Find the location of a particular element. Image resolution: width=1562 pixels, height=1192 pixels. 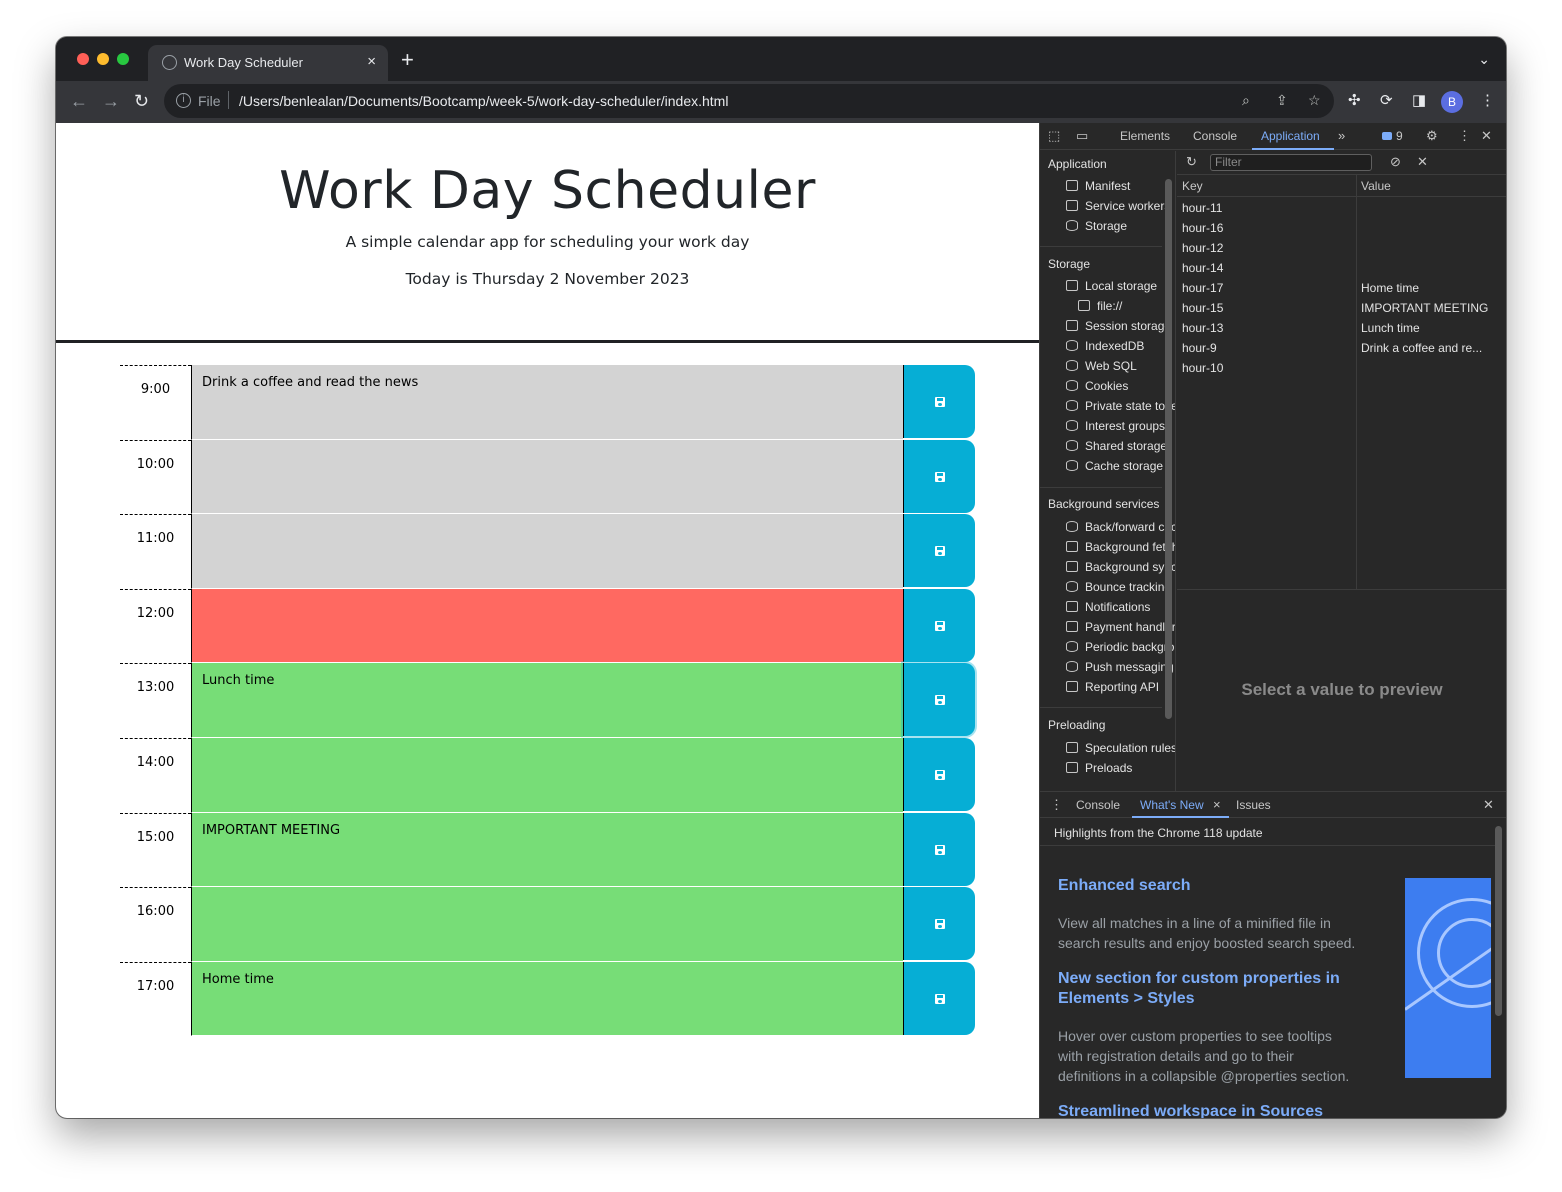

database-icon is located at coordinates (1072, 465).